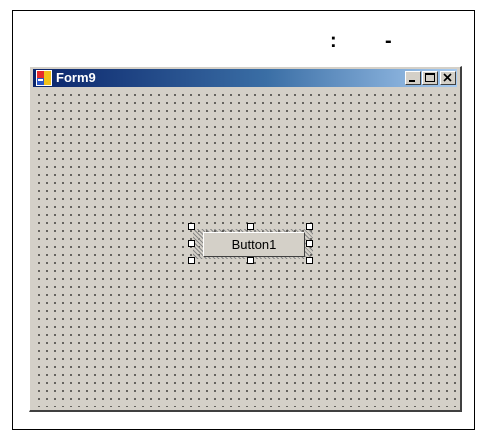 The image size is (479, 436). I want to click on close-icon, so click(448, 78).